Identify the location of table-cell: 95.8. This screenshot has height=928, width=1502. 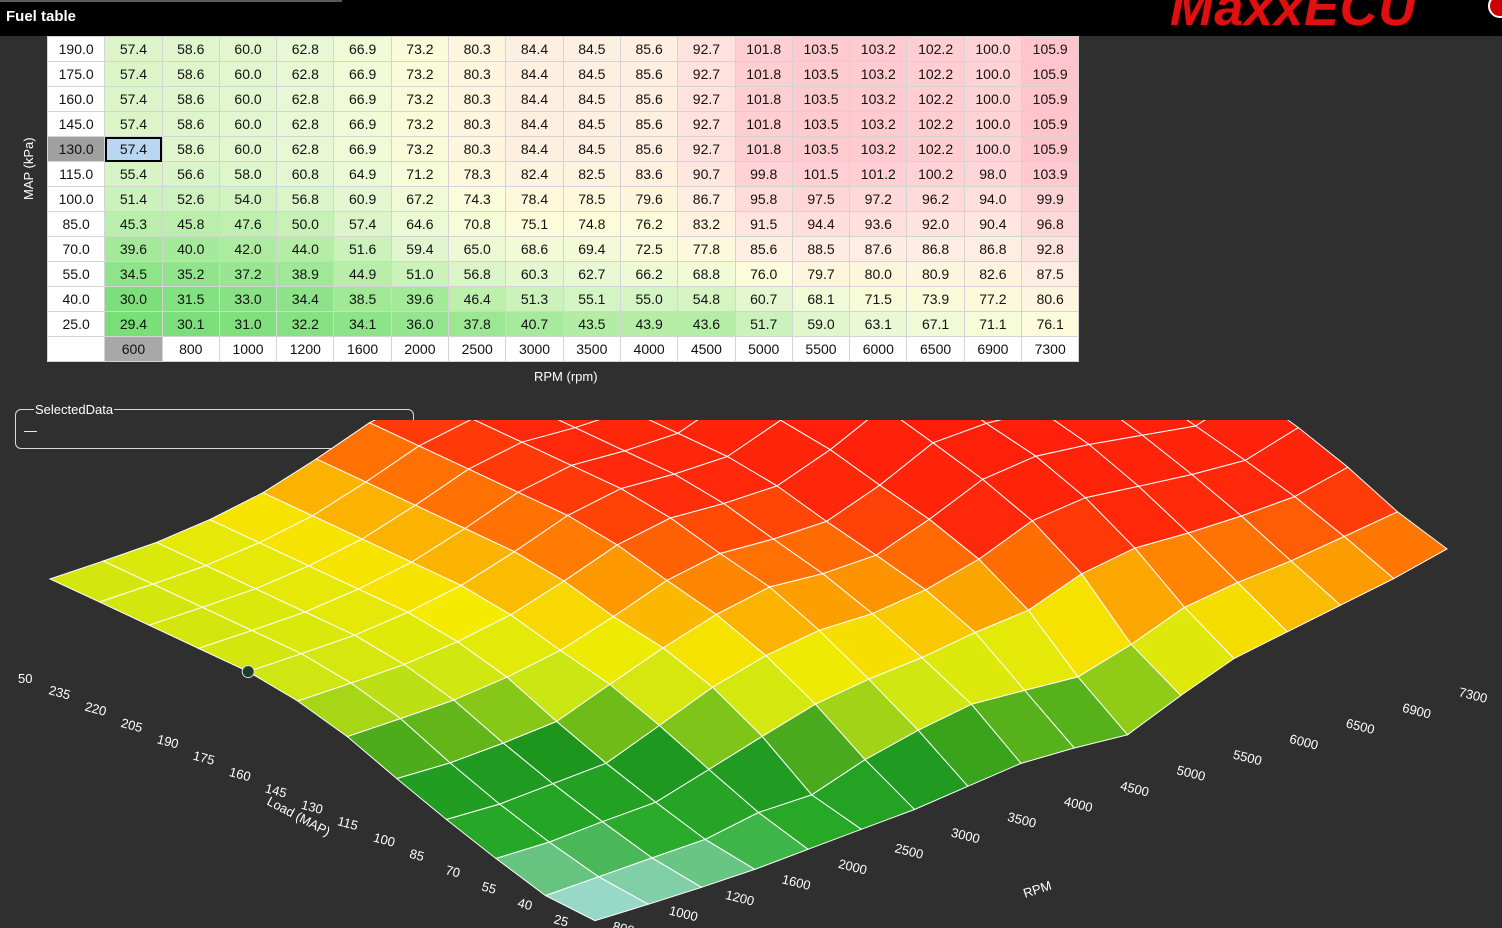
(763, 199).